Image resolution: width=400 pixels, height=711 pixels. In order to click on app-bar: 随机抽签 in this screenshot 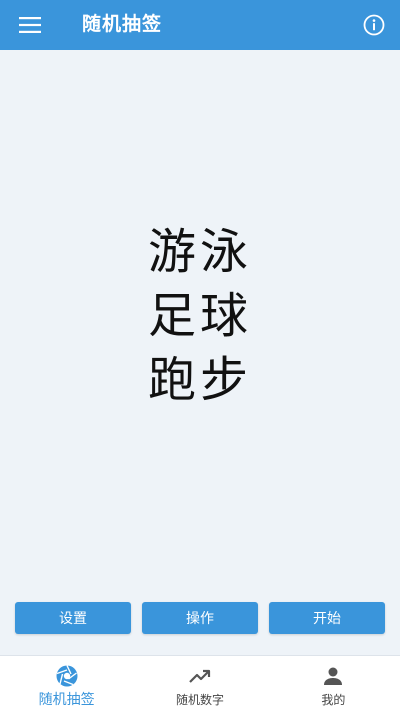, I will do `click(200, 25)`.